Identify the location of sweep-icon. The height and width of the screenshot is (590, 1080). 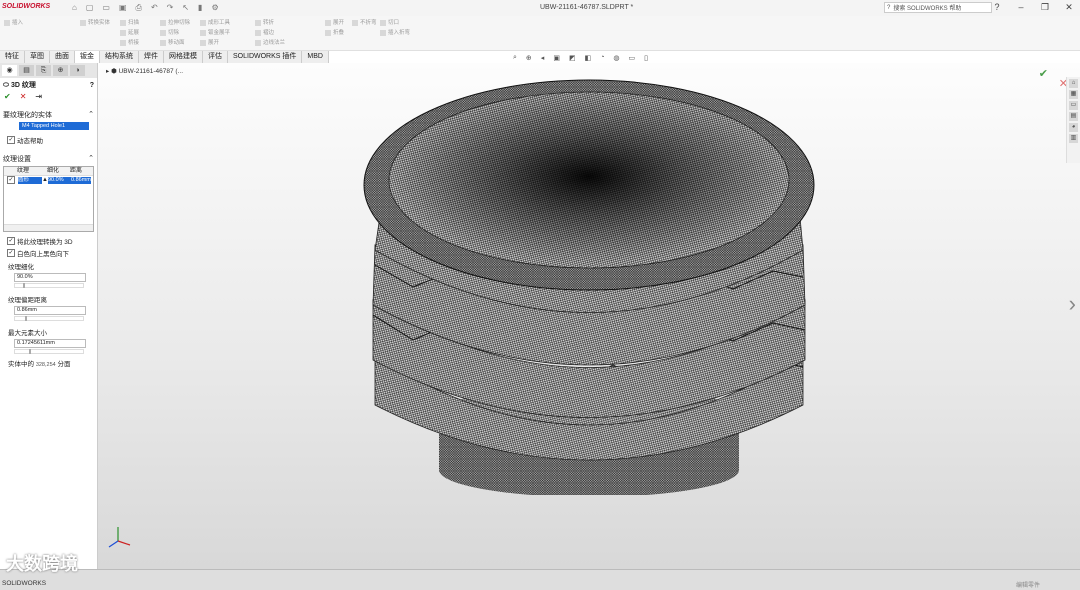
(123, 22).